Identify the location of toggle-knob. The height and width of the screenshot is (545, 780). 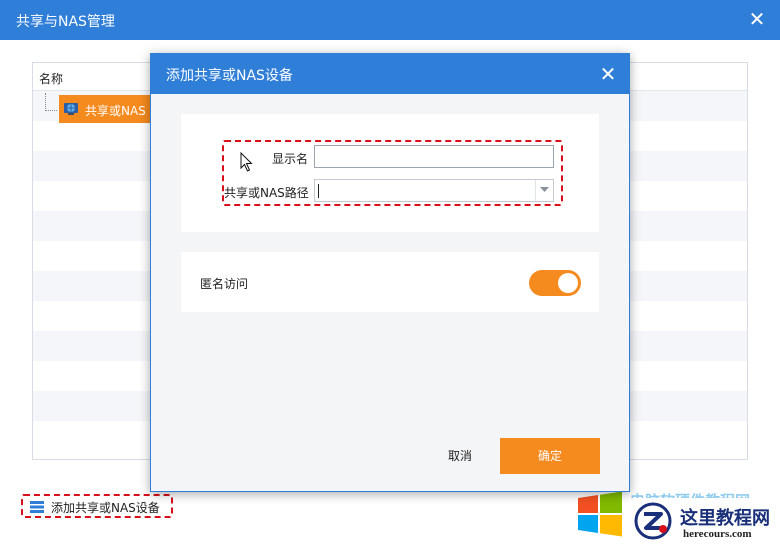
(568, 283).